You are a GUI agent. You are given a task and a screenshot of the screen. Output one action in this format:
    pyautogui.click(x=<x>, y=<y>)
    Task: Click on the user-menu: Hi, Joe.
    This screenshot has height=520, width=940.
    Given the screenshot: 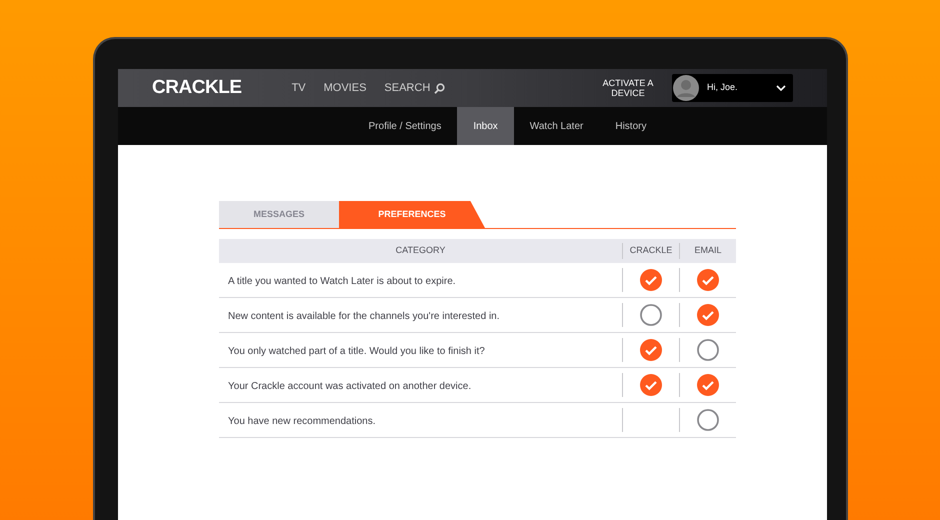 What is the action you would take?
    pyautogui.click(x=732, y=88)
    